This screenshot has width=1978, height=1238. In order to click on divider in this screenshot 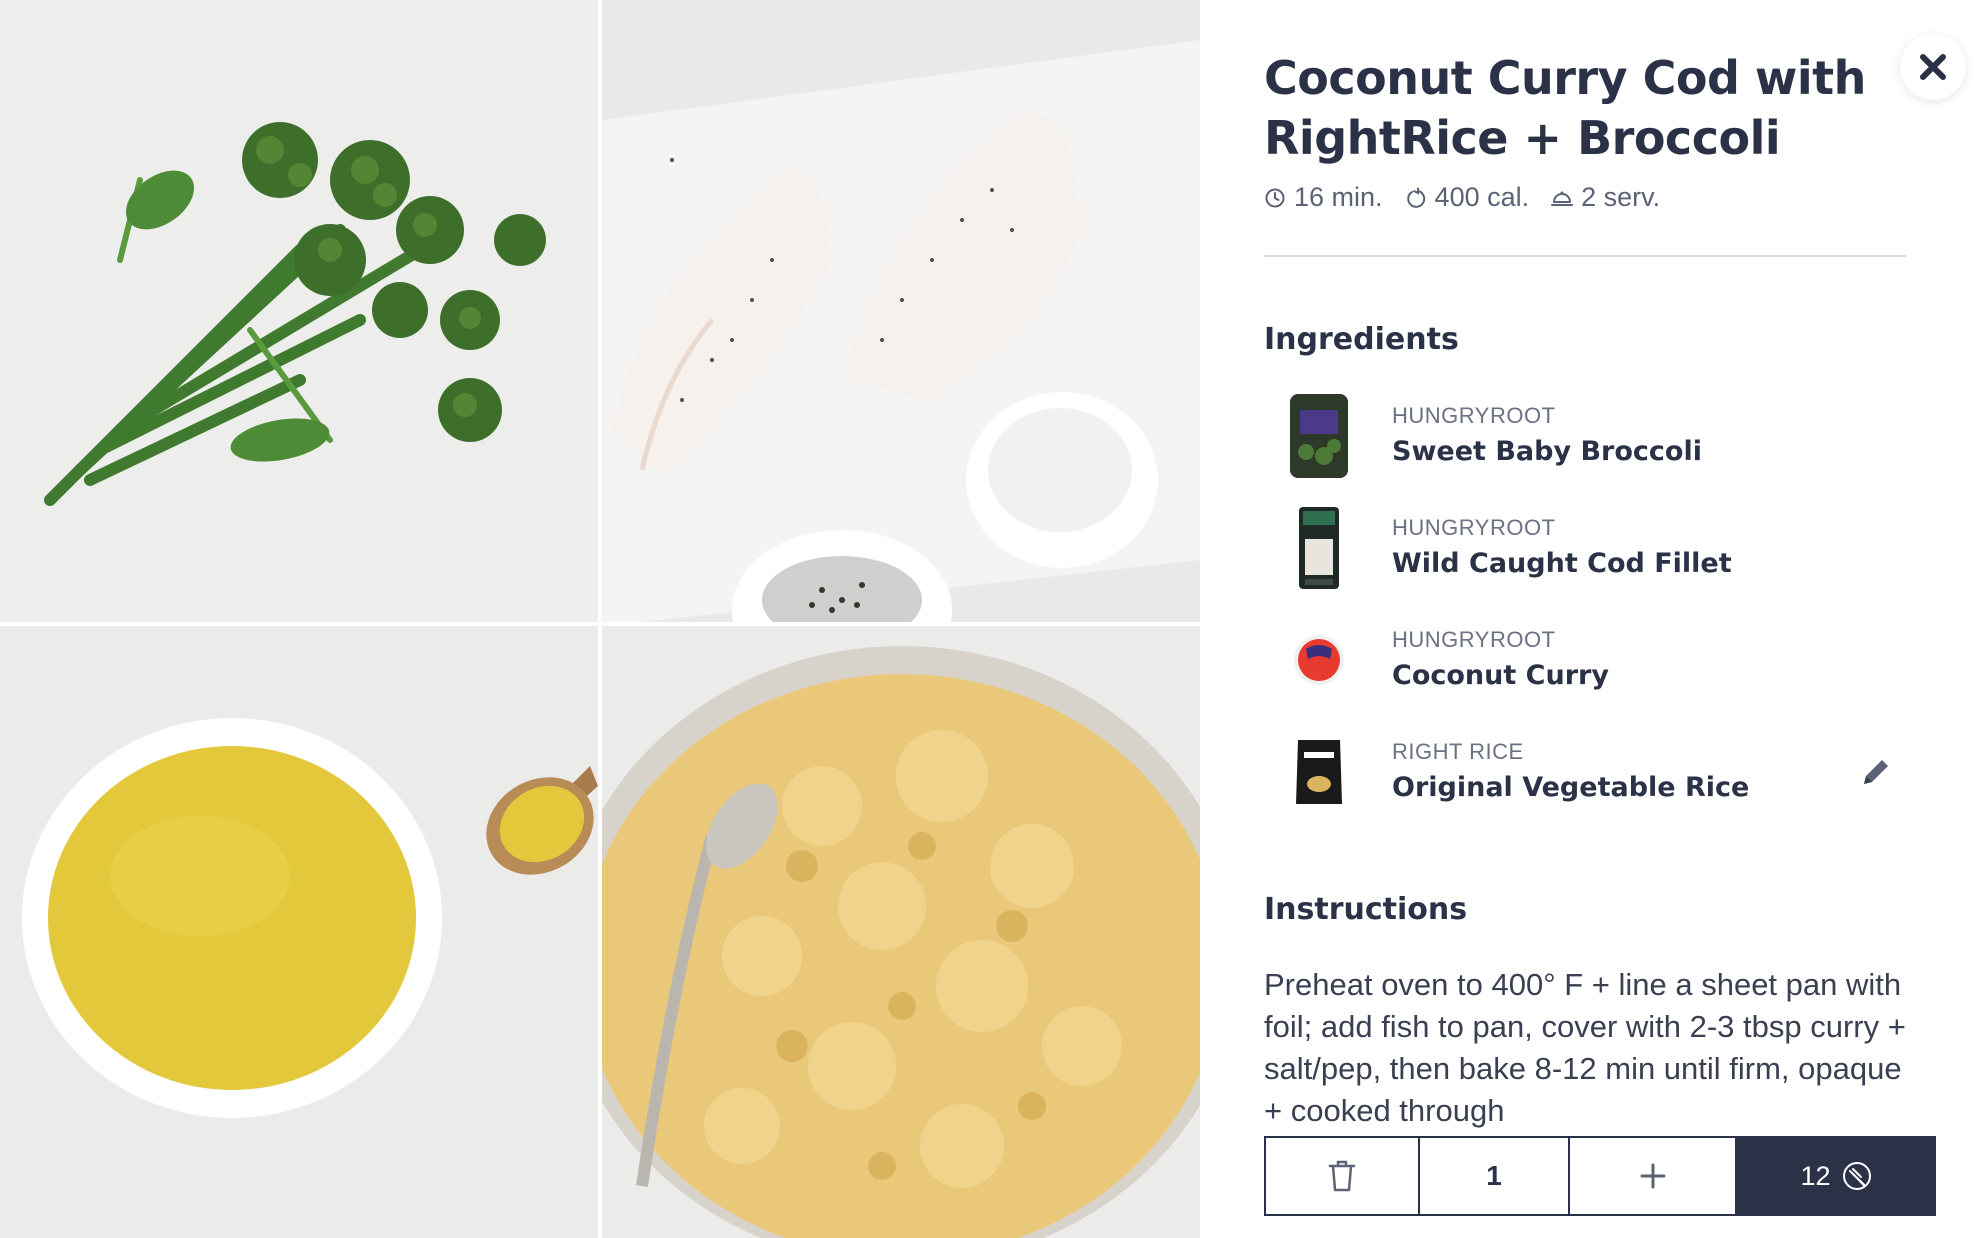, I will do `click(1585, 256)`.